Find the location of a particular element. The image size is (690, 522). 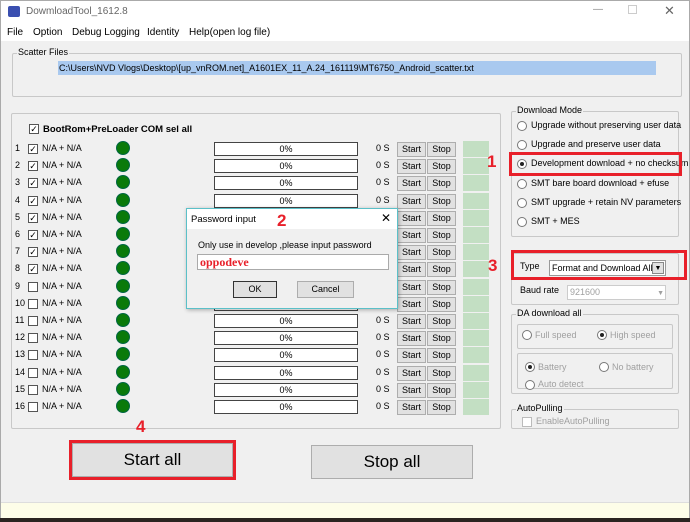

no-battery-radio is located at coordinates (604, 367).